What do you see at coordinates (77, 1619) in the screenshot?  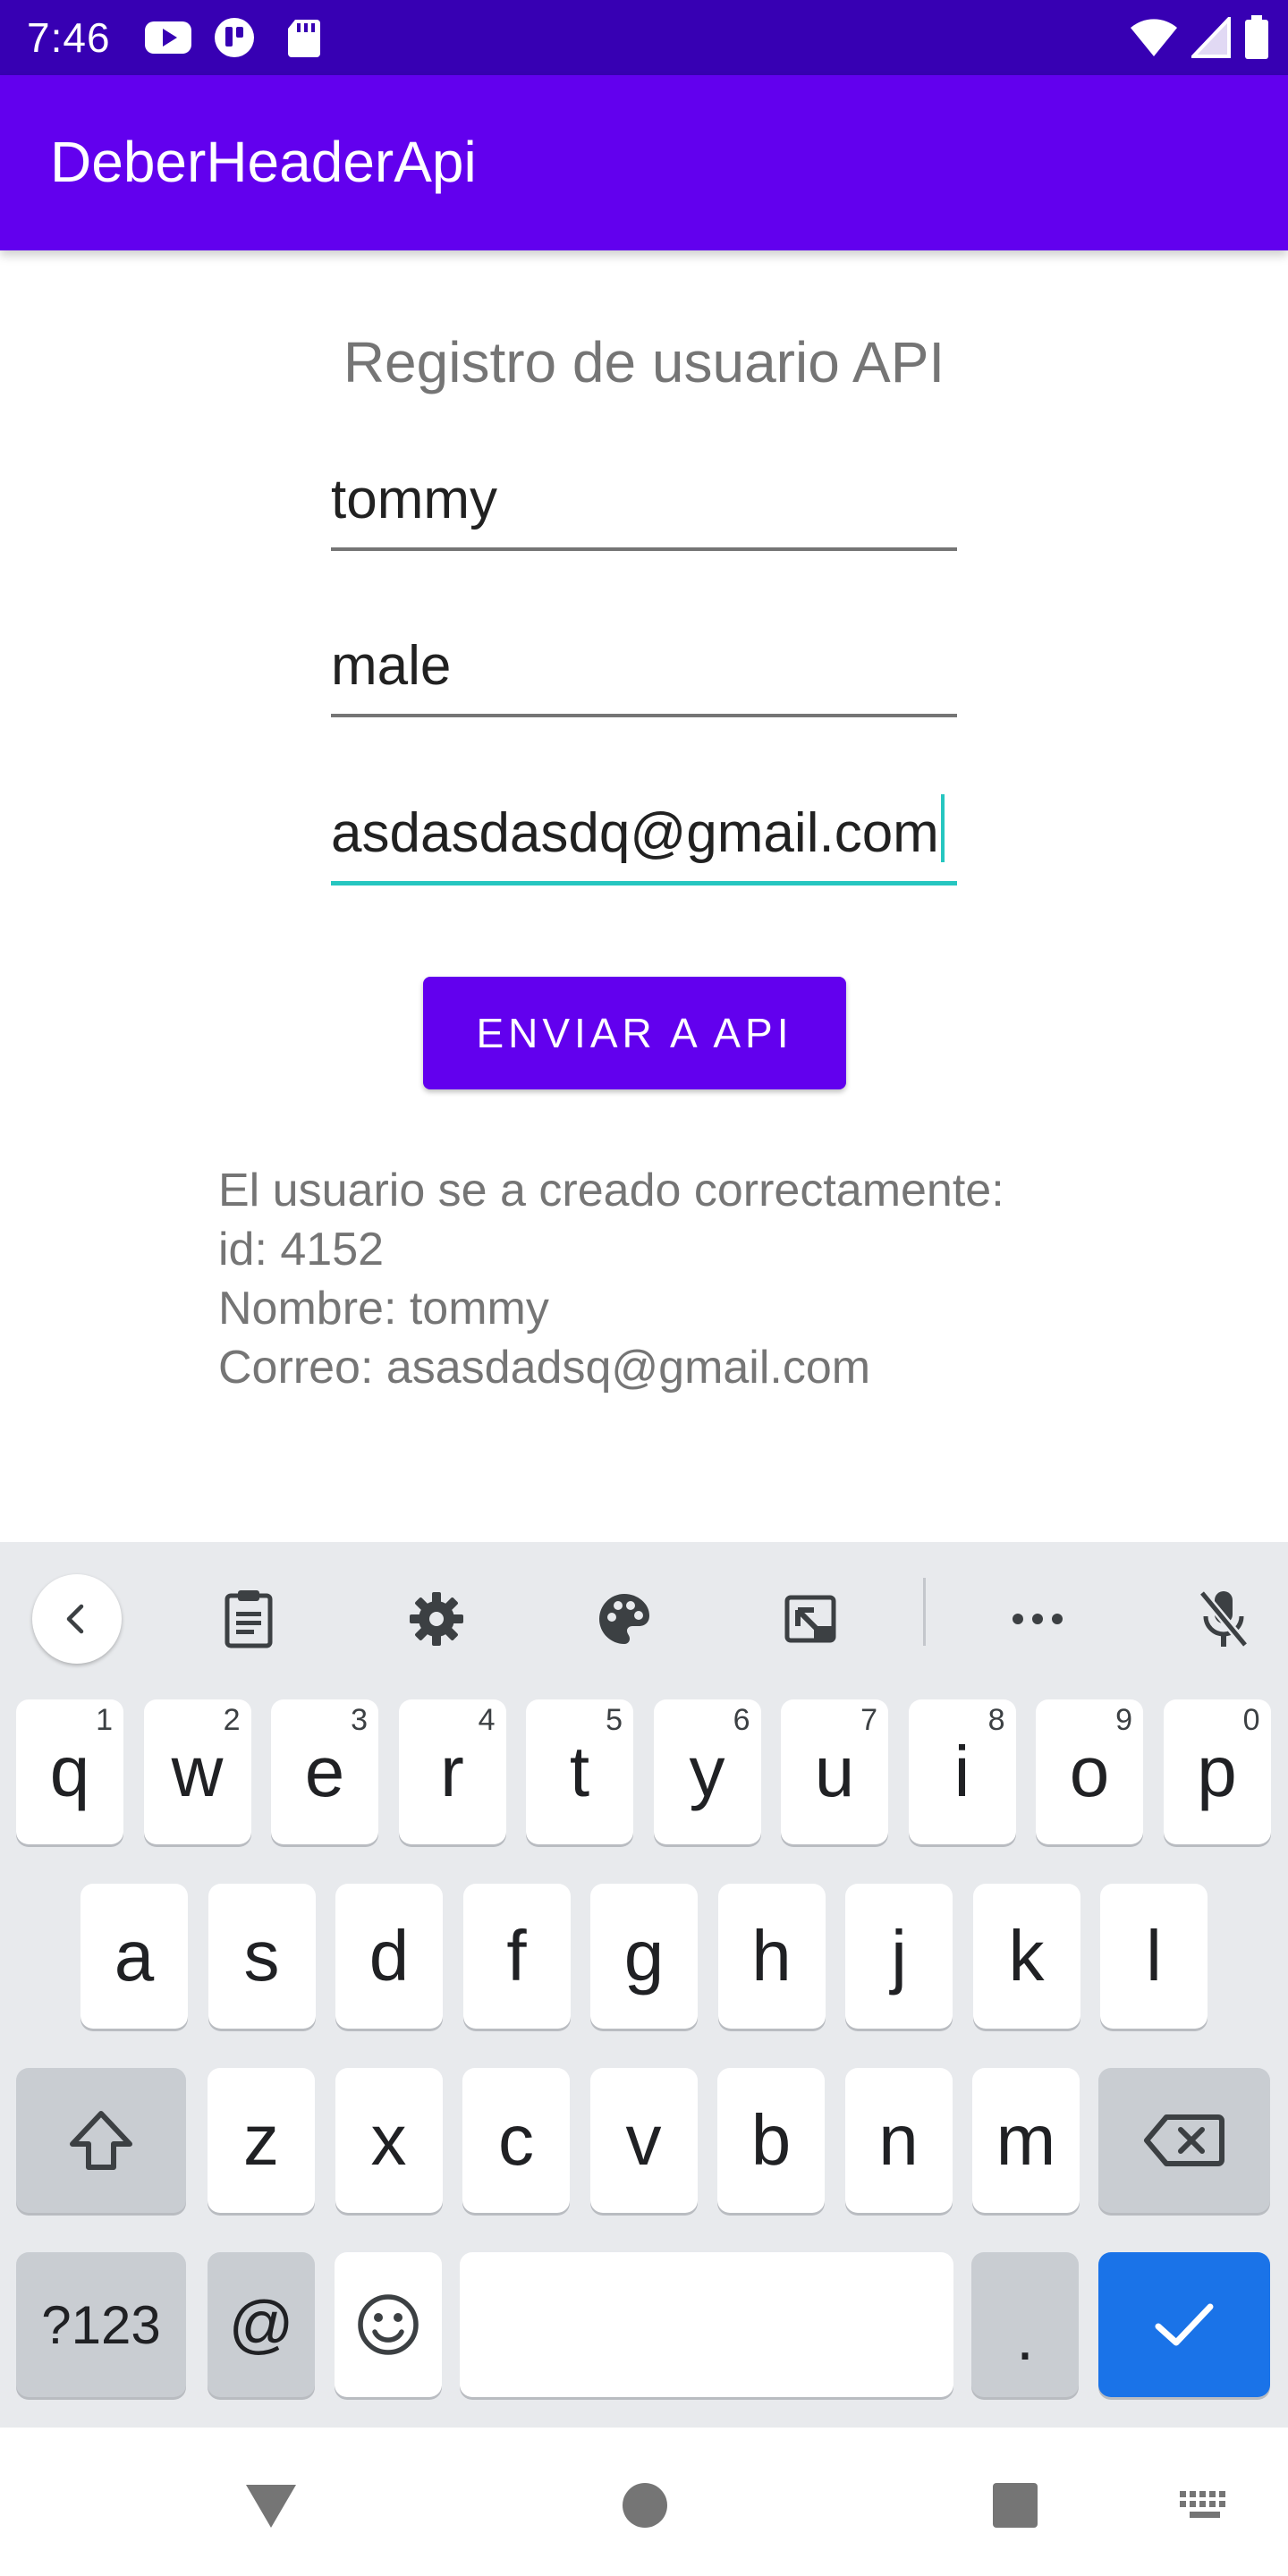 I see `chevron-left-icon` at bounding box center [77, 1619].